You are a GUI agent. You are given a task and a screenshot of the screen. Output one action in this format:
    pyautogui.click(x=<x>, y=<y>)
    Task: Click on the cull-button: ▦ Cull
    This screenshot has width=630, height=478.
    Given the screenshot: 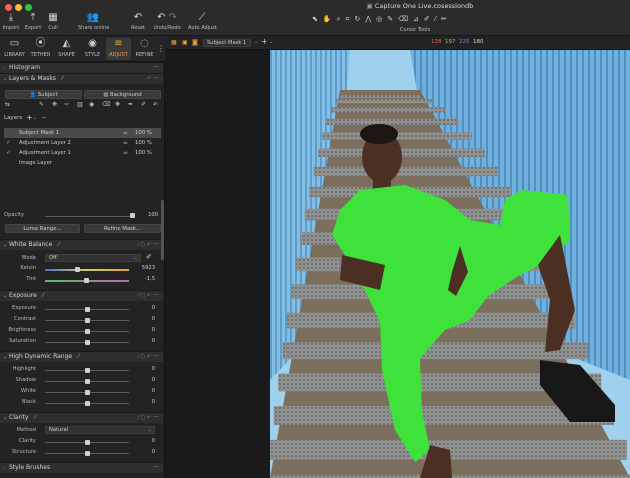 What is the action you would take?
    pyautogui.click(x=53, y=21)
    